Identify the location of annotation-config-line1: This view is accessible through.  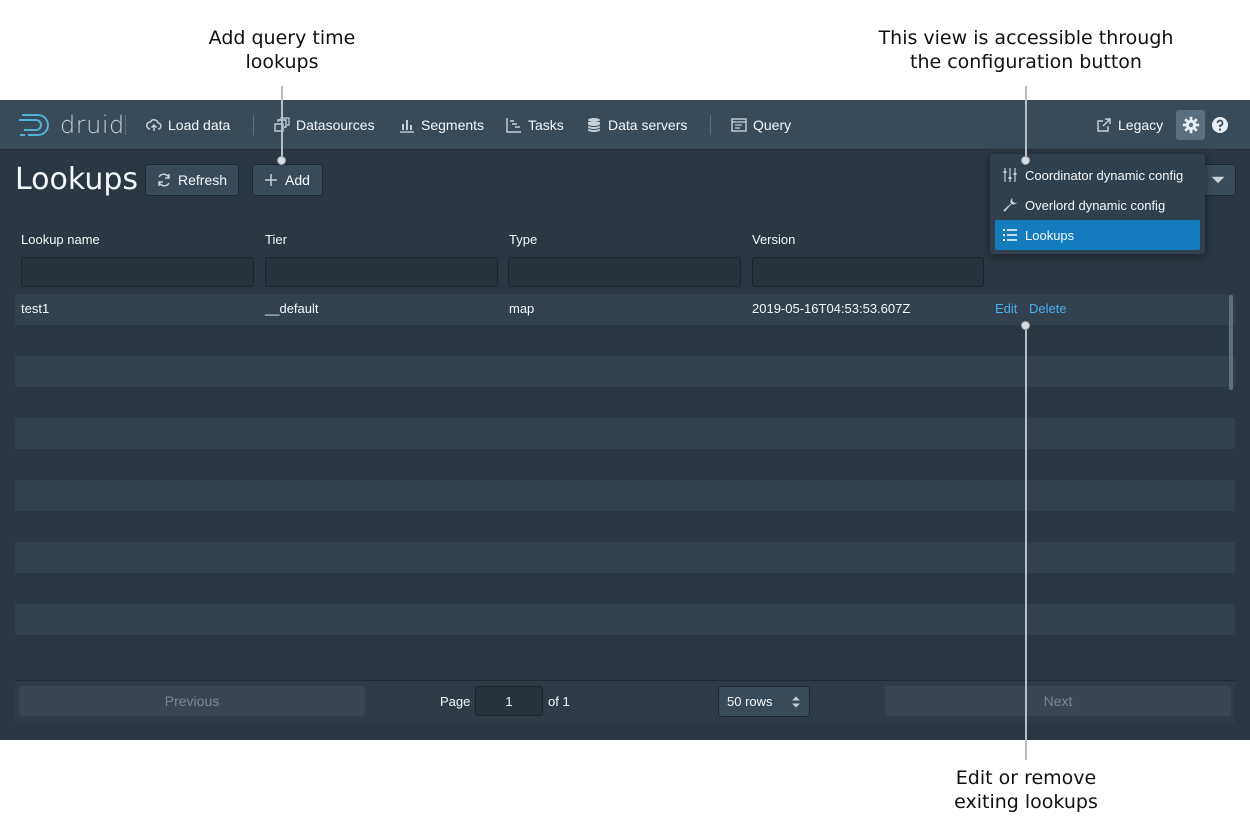
(1026, 38).